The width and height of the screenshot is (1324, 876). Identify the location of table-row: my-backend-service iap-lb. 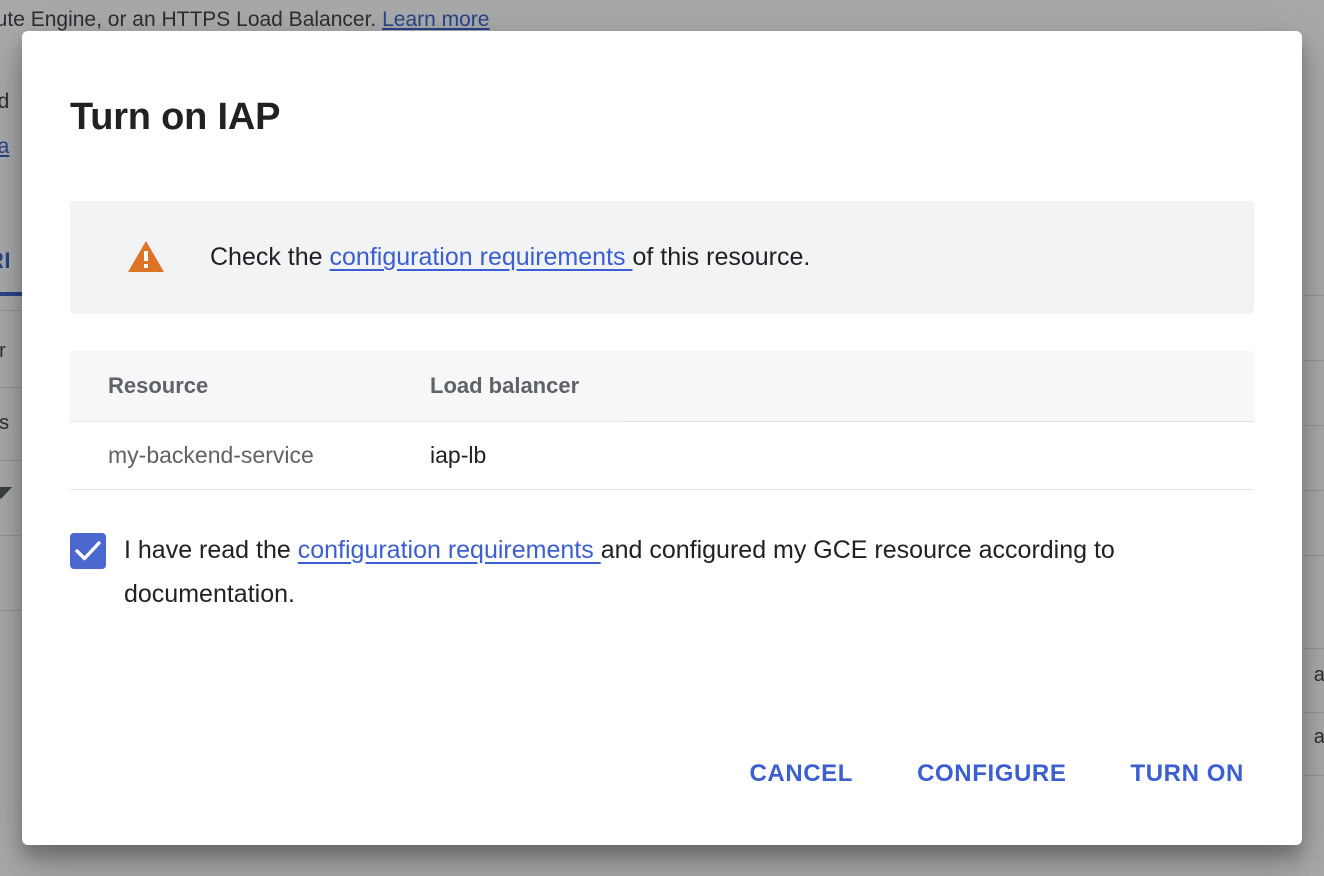
(662, 455).